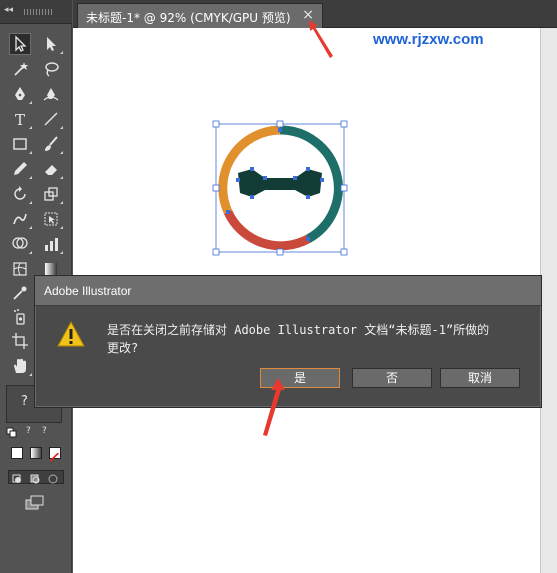 Image resolution: width=557 pixels, height=573 pixels. I want to click on hand-icon, so click(20, 365).